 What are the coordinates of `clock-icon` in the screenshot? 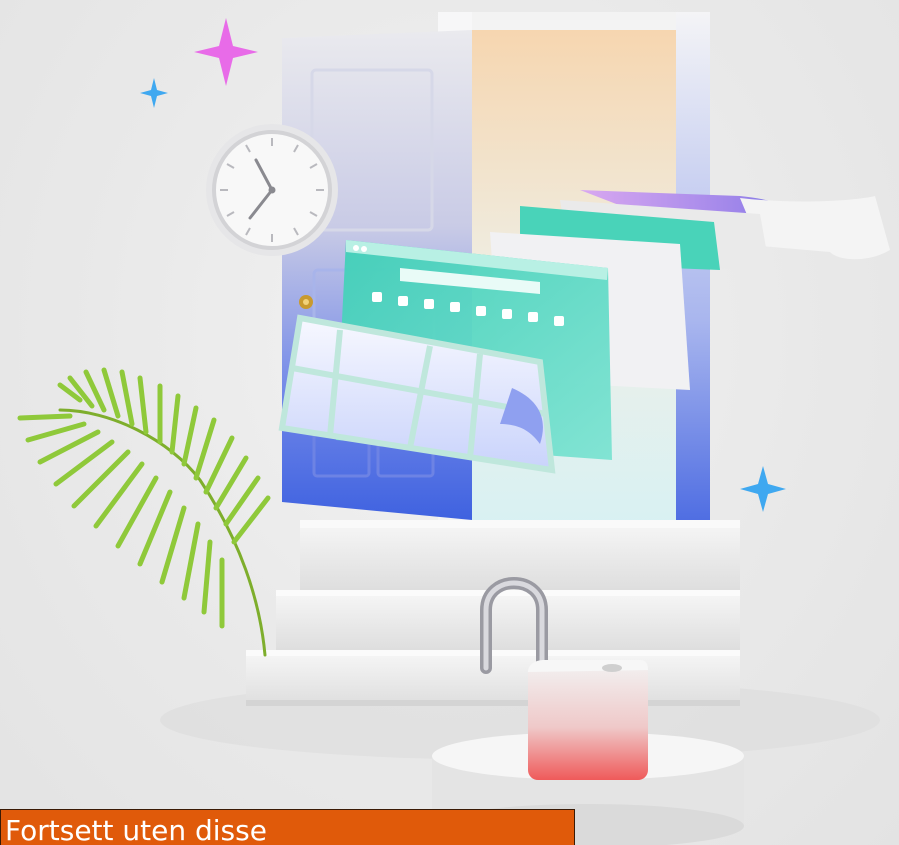 It's located at (272, 190).